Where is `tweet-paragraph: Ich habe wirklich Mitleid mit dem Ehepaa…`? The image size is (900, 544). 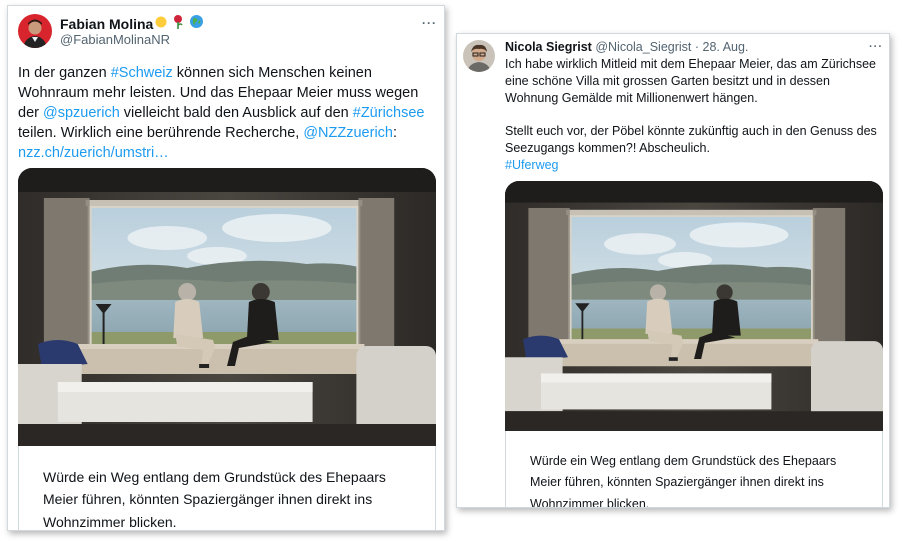 tweet-paragraph: Ich habe wirklich Mitleid mit dem Ehepaa… is located at coordinates (690, 81).